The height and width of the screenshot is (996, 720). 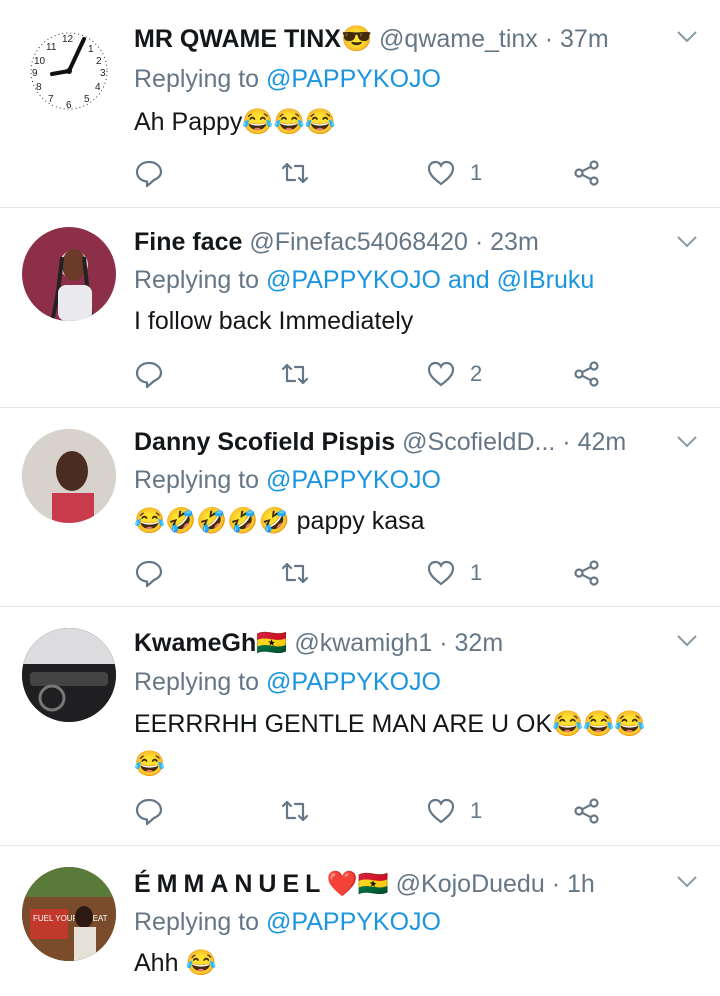 I want to click on avatar-photo-icon: FUEL YOUR GREAT, so click(x=69, y=914).